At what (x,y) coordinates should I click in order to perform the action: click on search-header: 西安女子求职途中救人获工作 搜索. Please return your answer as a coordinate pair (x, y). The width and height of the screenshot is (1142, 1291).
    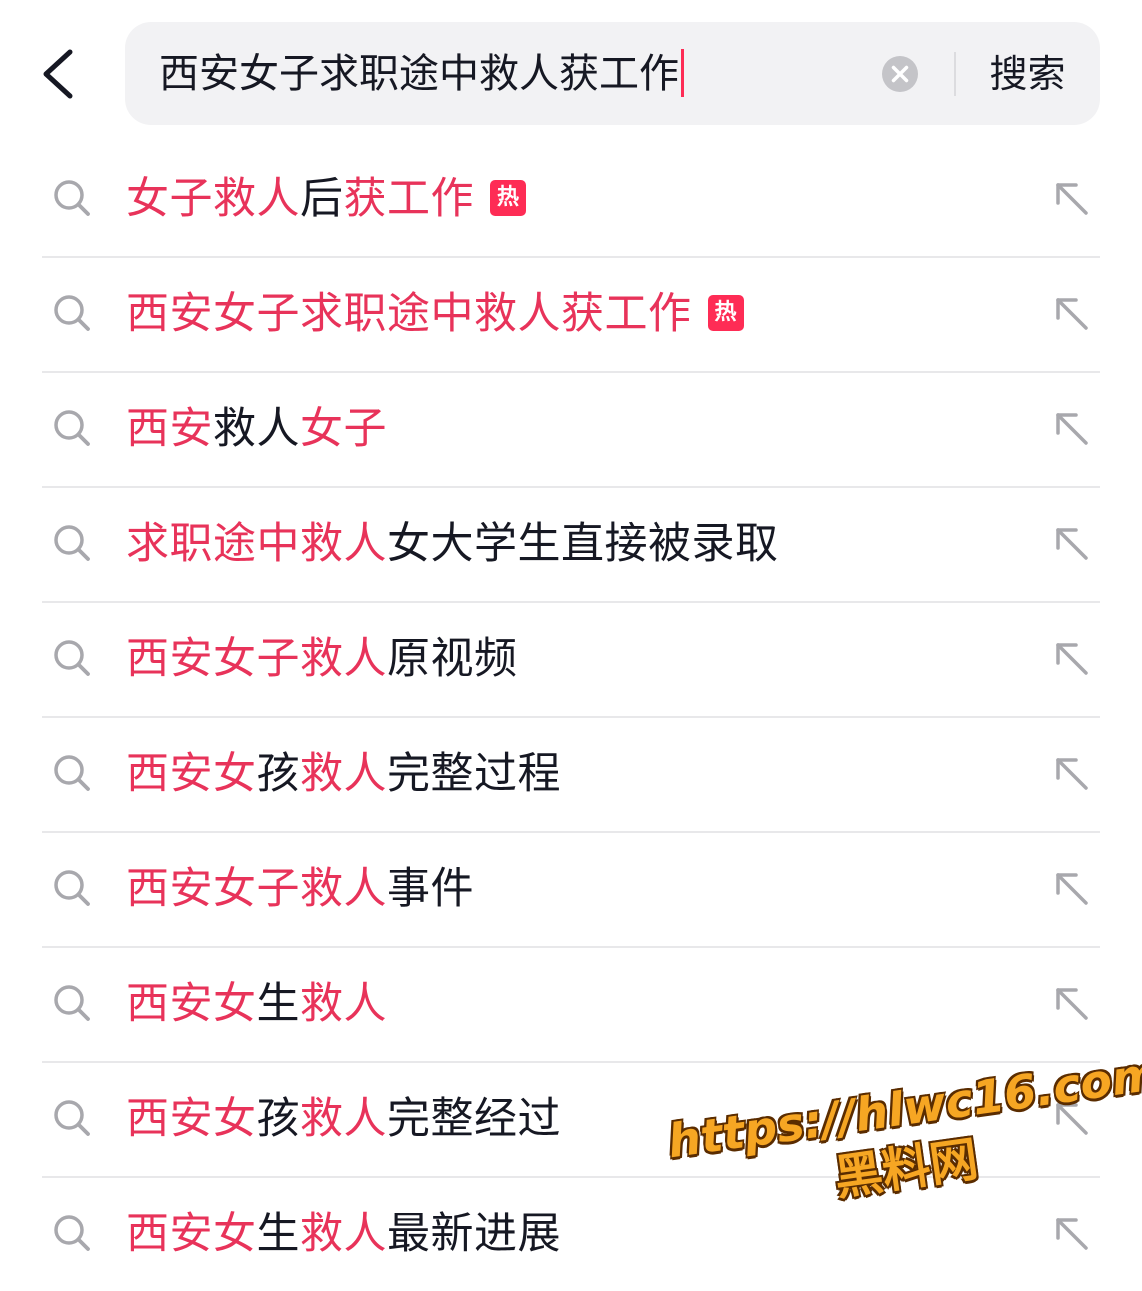
    Looking at the image, I should click on (571, 70).